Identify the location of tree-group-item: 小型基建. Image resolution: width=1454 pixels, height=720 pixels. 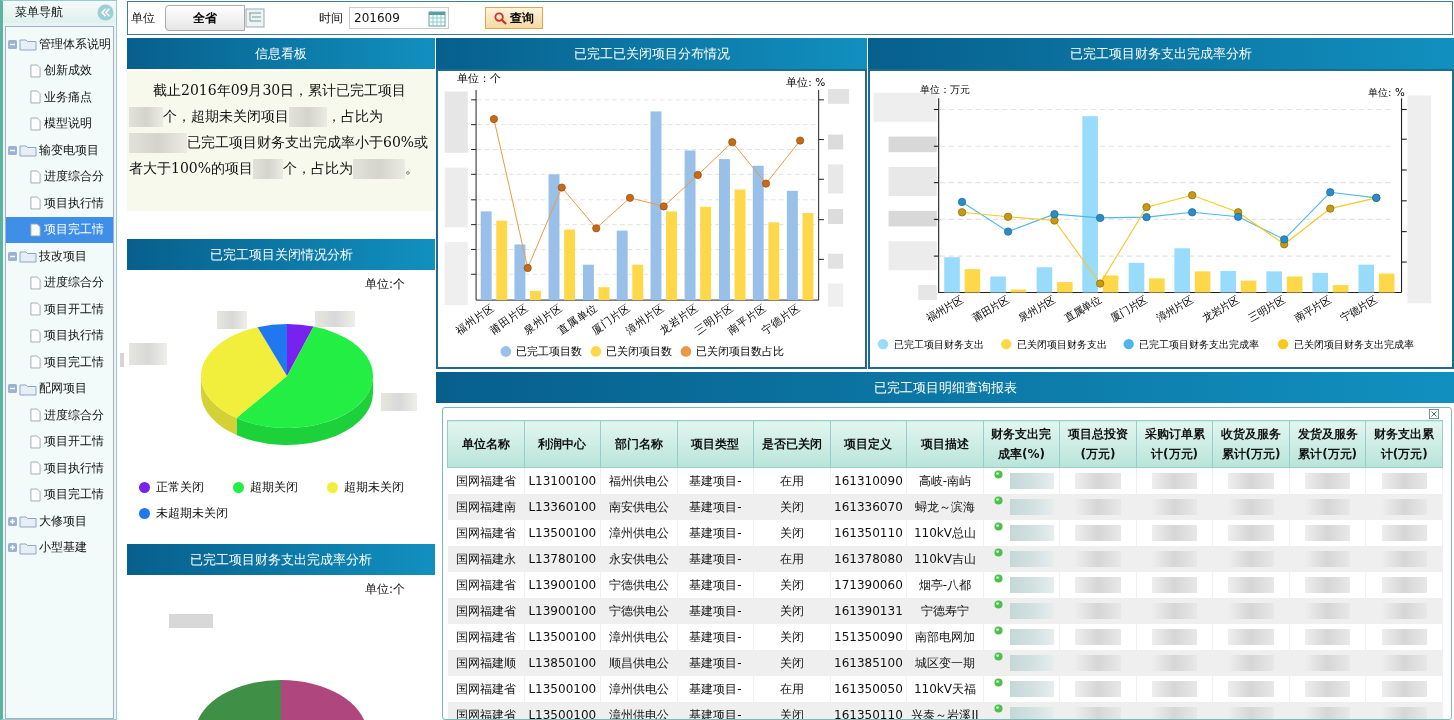
(59, 547).